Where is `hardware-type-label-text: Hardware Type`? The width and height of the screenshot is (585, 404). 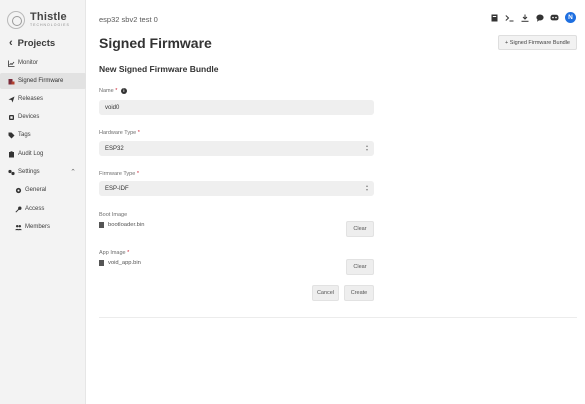
hardware-type-label-text: Hardware Type is located at coordinates (118, 133).